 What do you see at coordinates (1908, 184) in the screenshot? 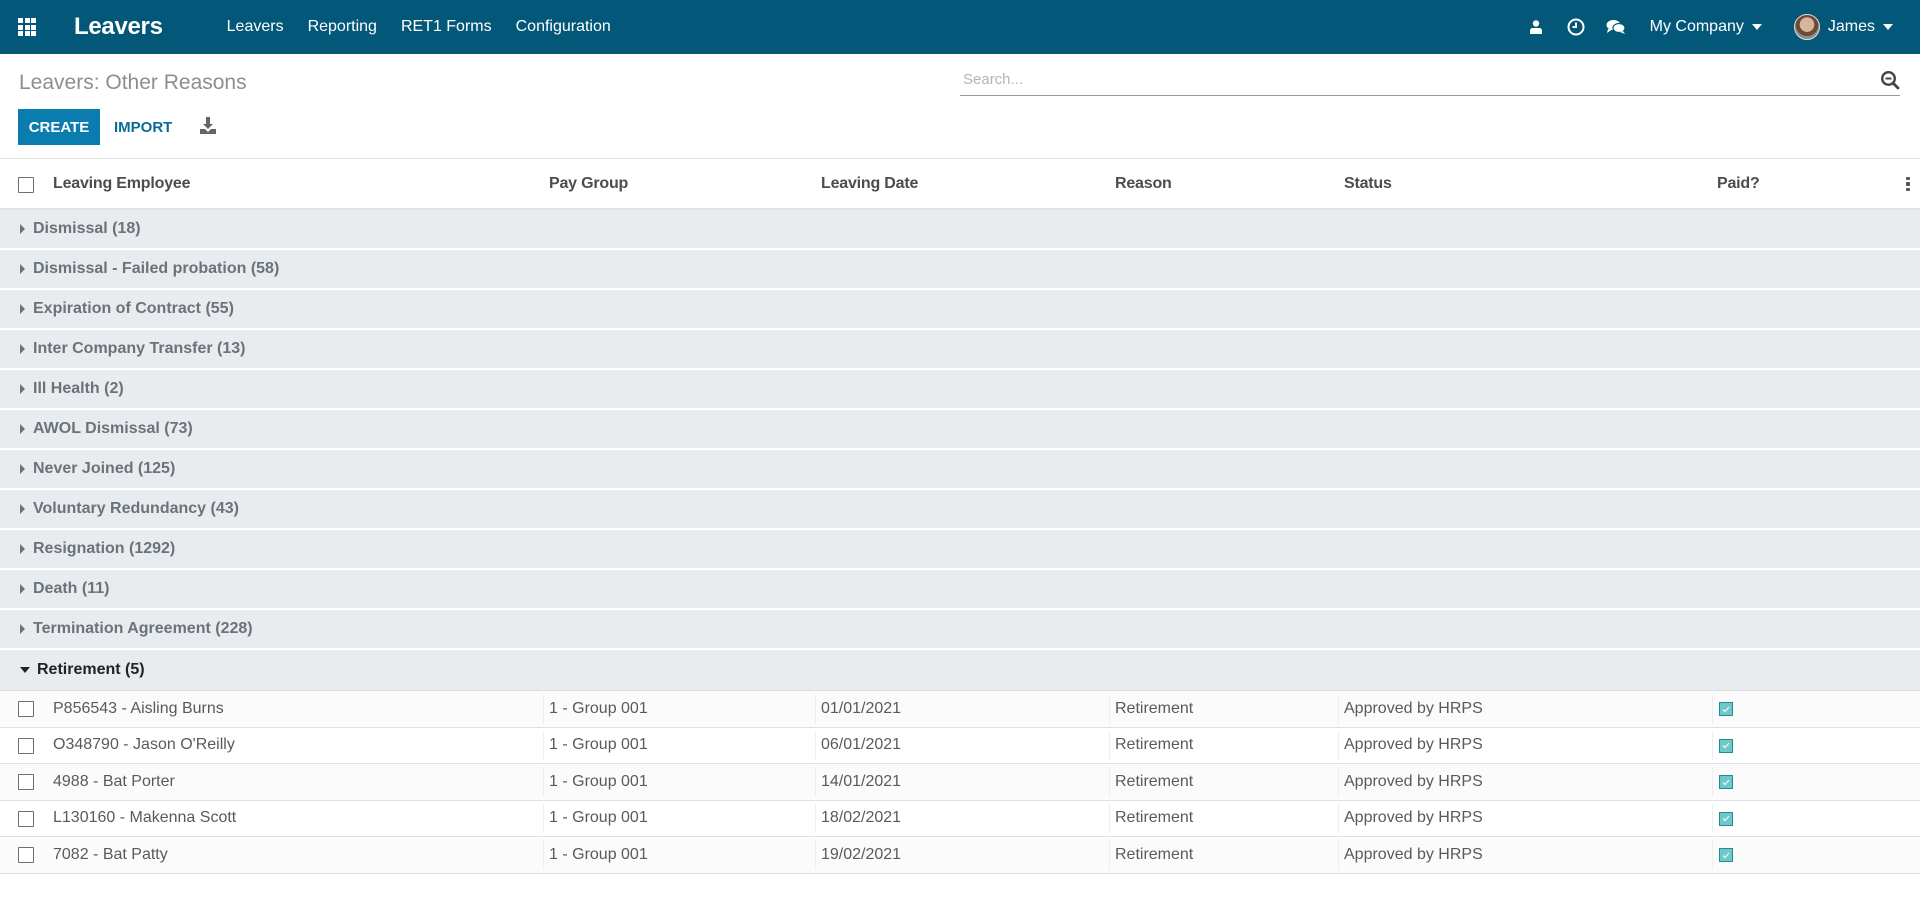
I see `optional-columns-icon` at bounding box center [1908, 184].